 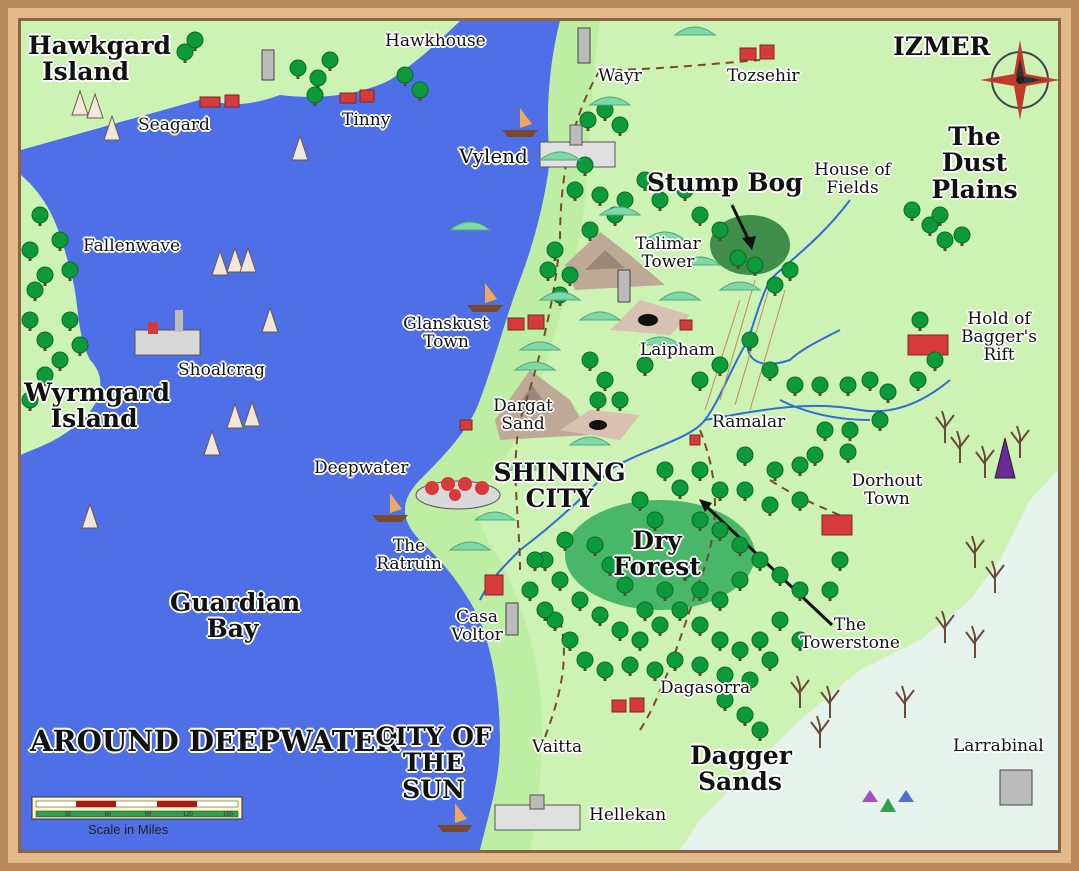 What do you see at coordinates (628, 815) in the screenshot?
I see `place-hellekan: Hellekan` at bounding box center [628, 815].